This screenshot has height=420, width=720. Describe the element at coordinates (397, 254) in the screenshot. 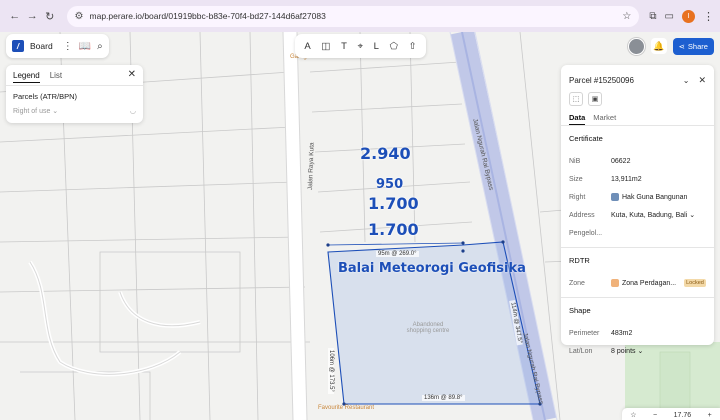

I see `dimension-top-label: 95m @ 269.0°` at that location.